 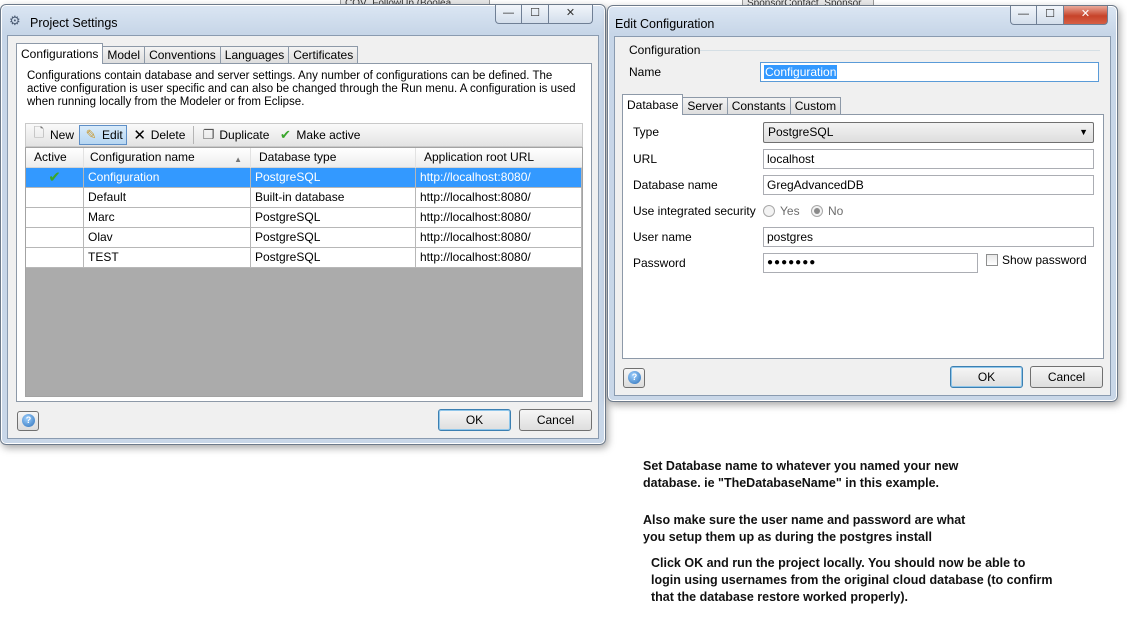 What do you see at coordinates (769, 211) in the screenshot?
I see `radio-circle-icon` at bounding box center [769, 211].